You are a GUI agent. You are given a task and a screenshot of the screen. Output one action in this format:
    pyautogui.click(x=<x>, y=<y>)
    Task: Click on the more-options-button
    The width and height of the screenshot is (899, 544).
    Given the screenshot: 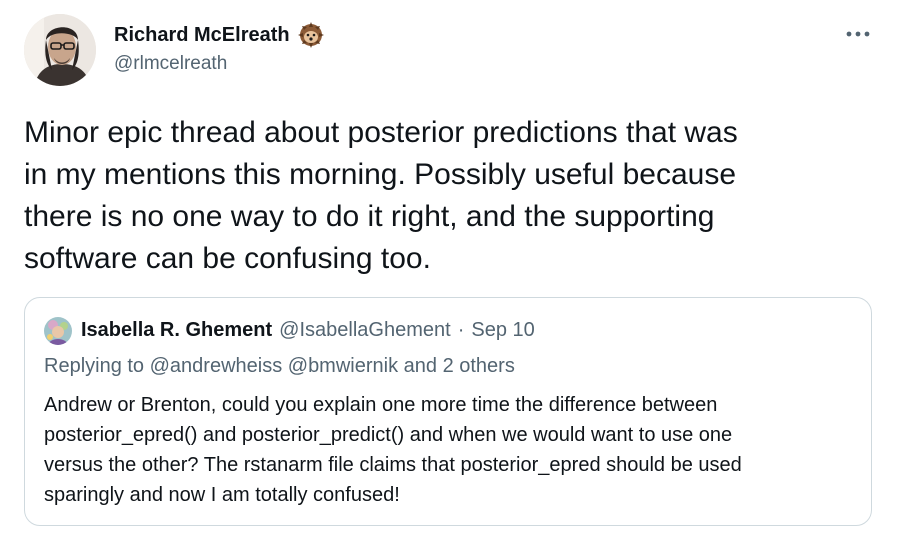 What is the action you would take?
    pyautogui.click(x=858, y=34)
    